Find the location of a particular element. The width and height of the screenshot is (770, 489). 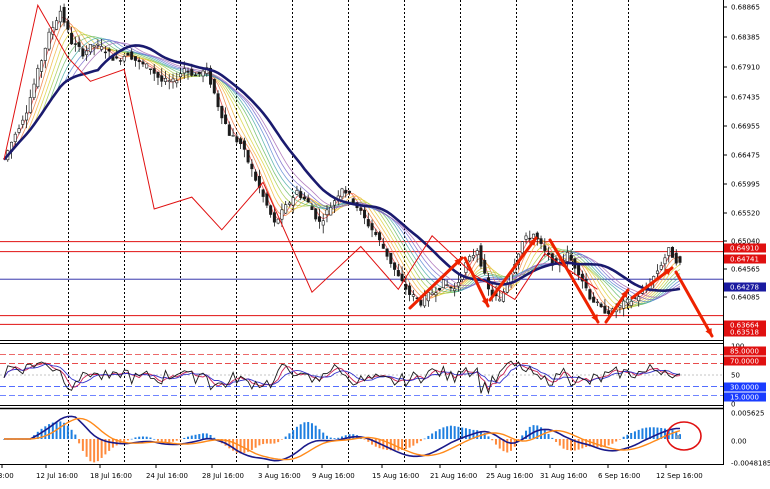

price-tick-label: 0.64085 is located at coordinates (745, 298).